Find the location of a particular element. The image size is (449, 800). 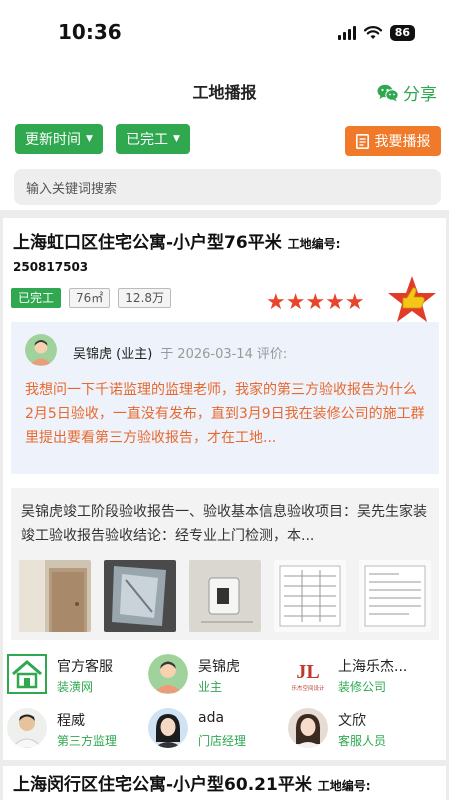

team-member: 程威 第三方监理 is located at coordinates (76, 729).